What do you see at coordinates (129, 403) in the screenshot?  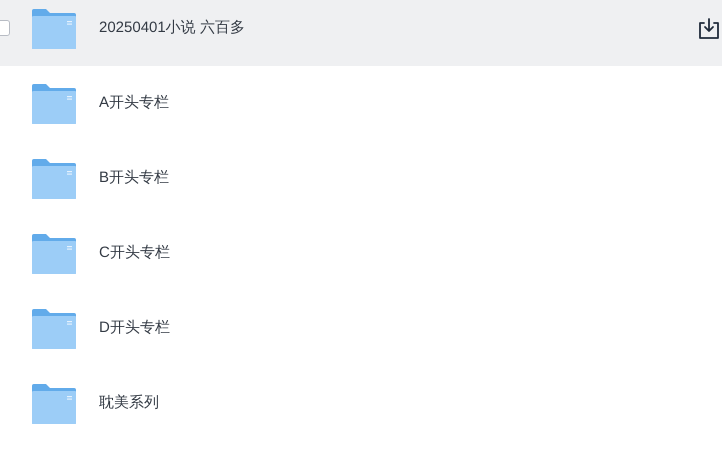 I see `folder-name: 耽美系列` at bounding box center [129, 403].